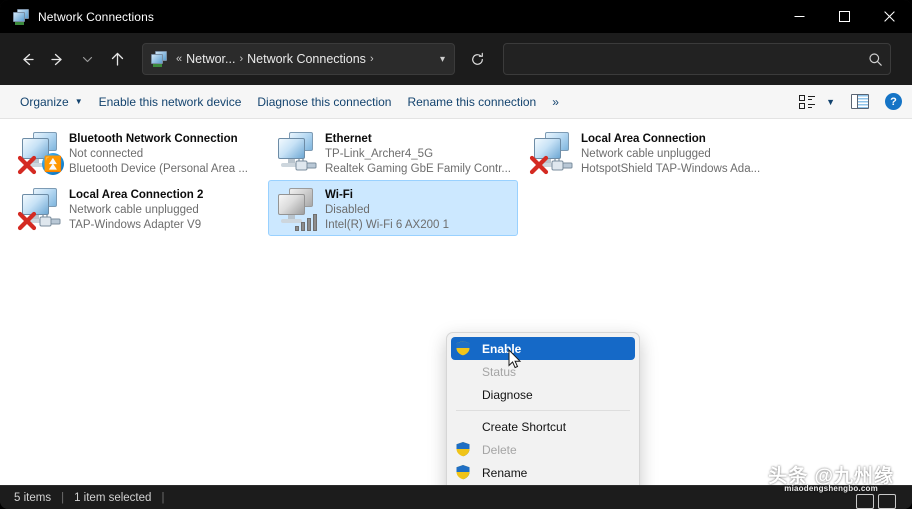 This screenshot has height=509, width=912. I want to click on connection-device: Intel(R) Wi-Fi 6 AX200 1, so click(387, 225).